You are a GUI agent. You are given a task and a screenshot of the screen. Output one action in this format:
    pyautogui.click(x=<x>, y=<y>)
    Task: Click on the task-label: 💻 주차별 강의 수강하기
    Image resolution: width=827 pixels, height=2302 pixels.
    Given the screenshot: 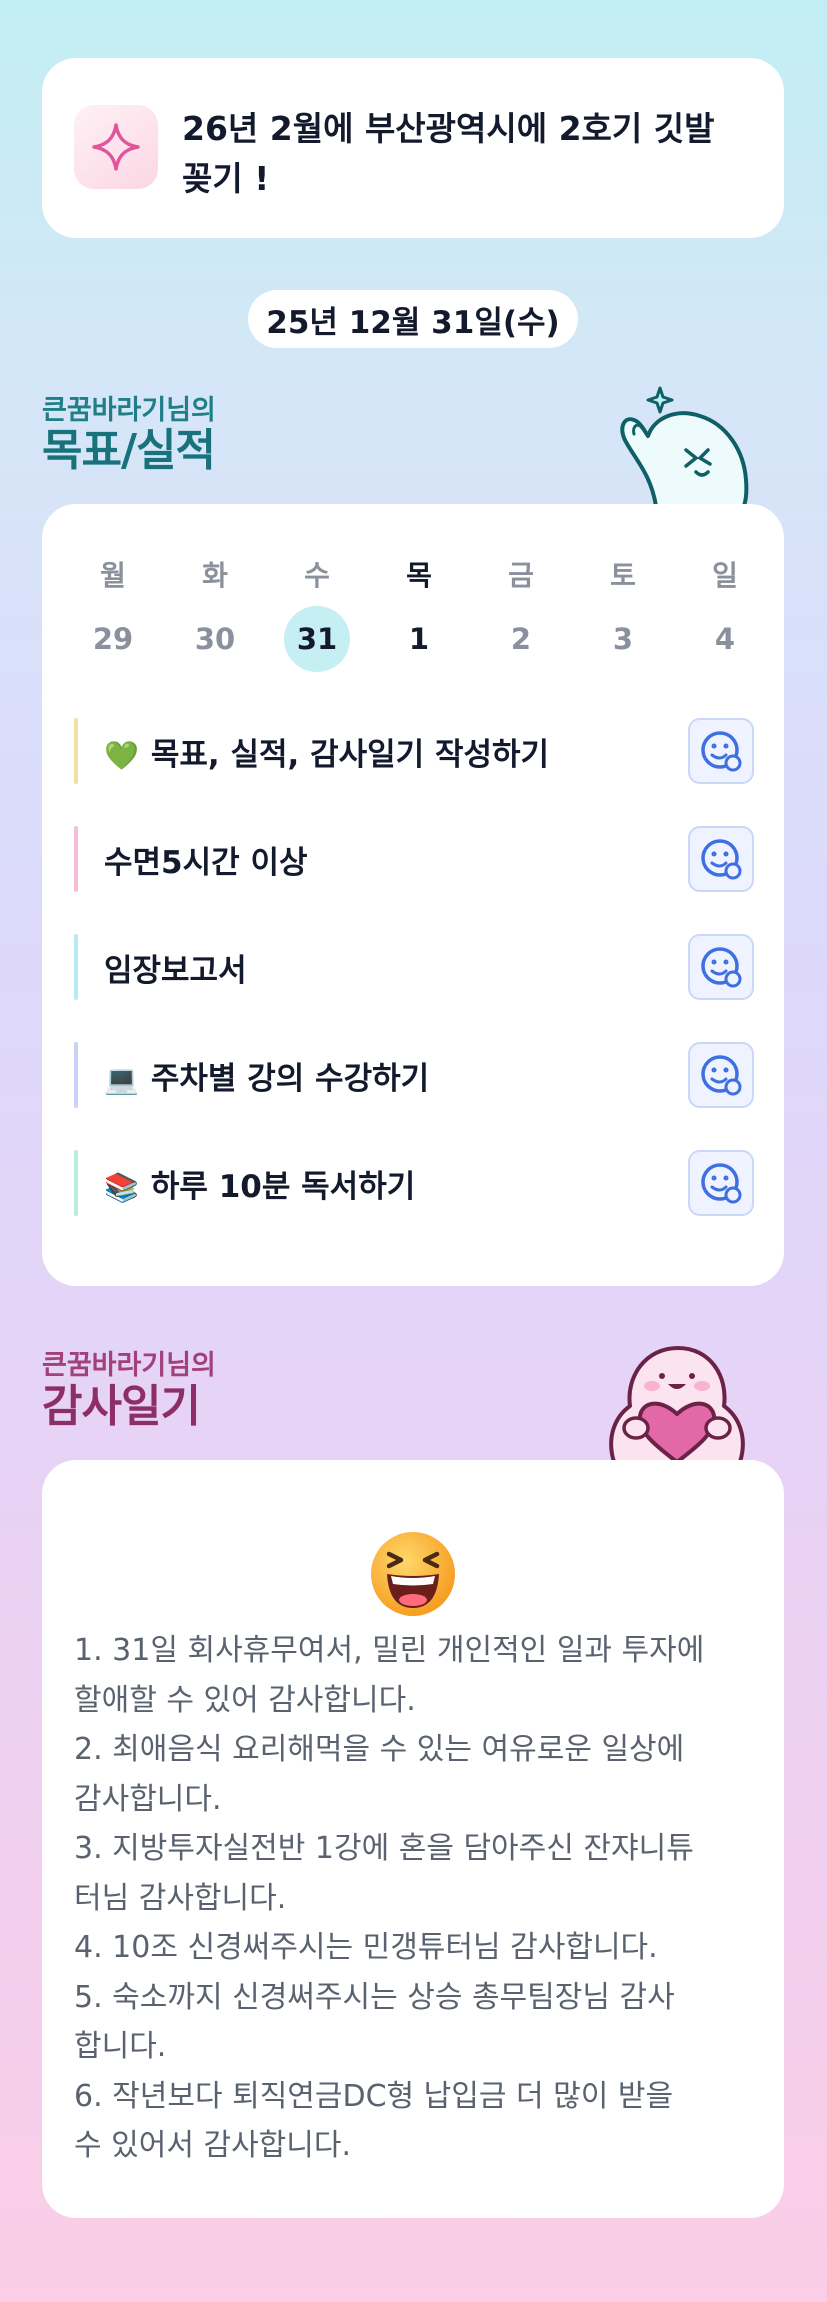 What is the action you would take?
    pyautogui.click(x=267, y=1079)
    